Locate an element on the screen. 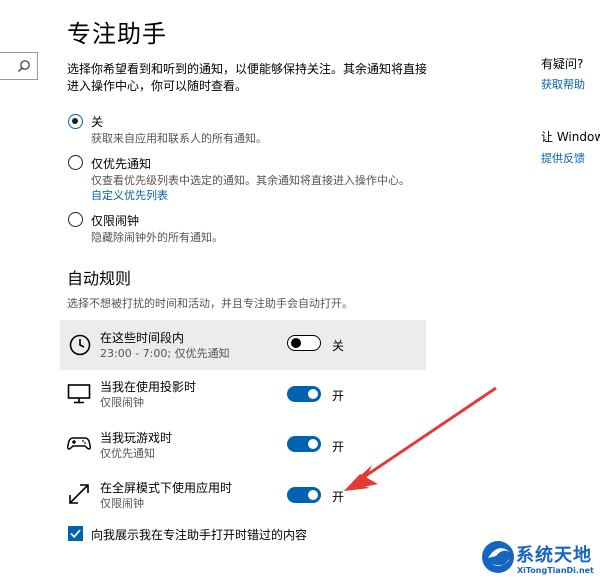  monitor-icon is located at coordinates (79, 394).